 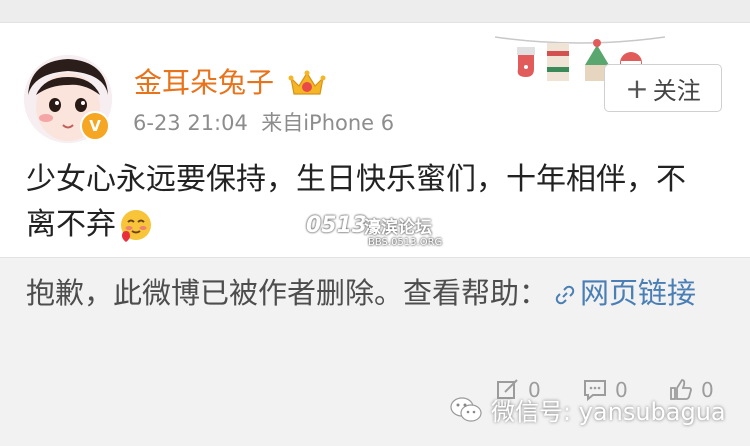 I want to click on web-link: 网页链接, so click(x=622, y=293).